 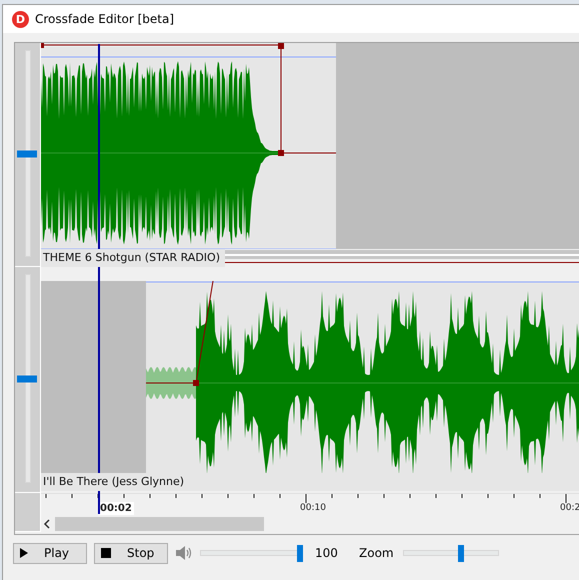 What do you see at coordinates (184, 553) in the screenshot?
I see `speaker-icon` at bounding box center [184, 553].